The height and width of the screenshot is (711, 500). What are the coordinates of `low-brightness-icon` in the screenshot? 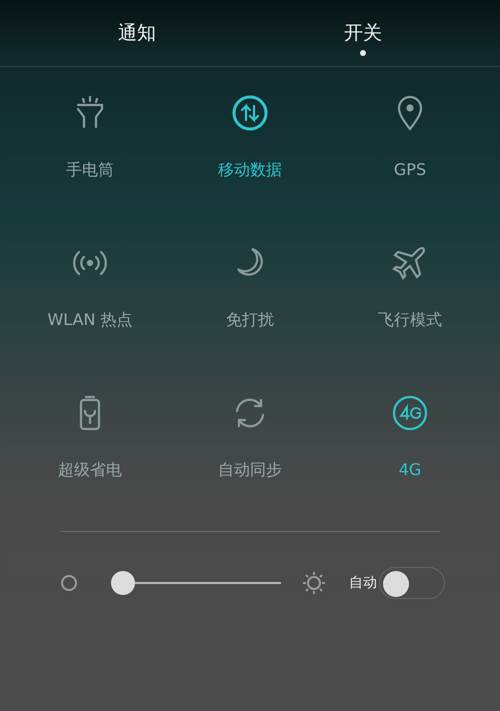 It's located at (69, 583).